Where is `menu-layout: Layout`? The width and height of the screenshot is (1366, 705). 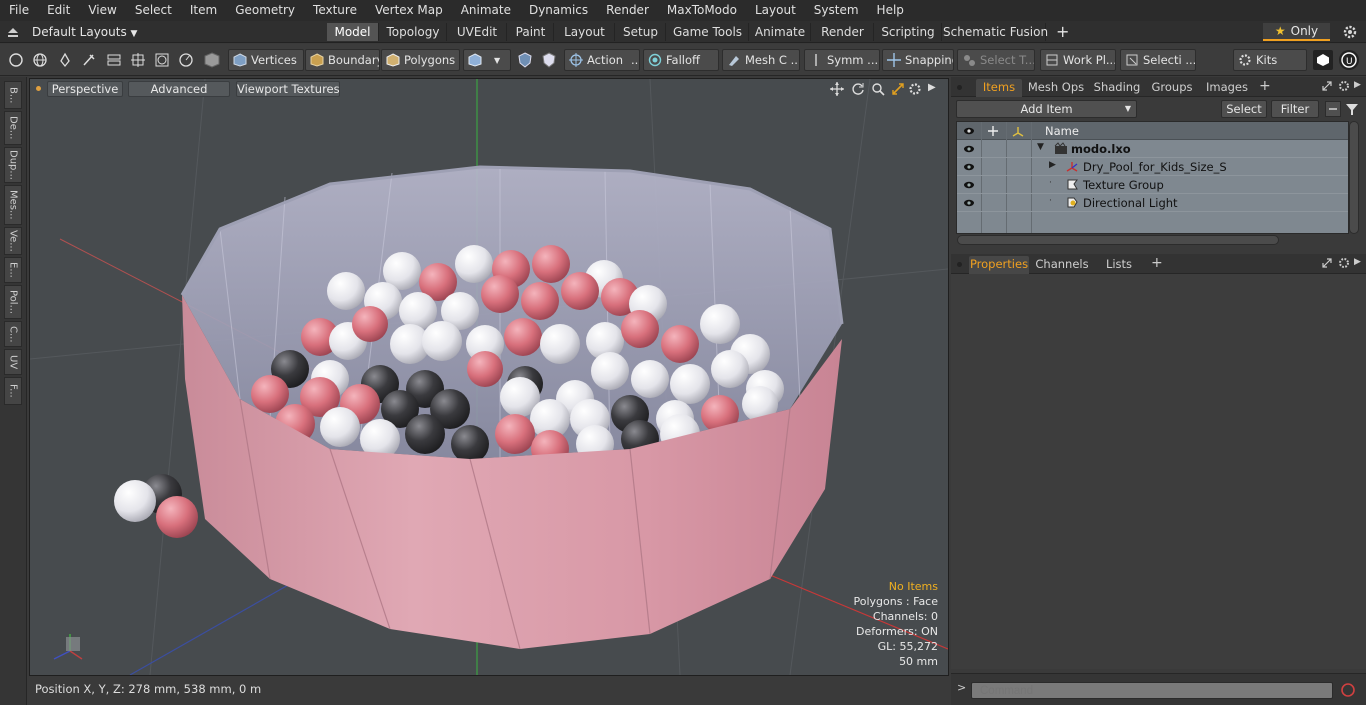 menu-layout: Layout is located at coordinates (775, 10).